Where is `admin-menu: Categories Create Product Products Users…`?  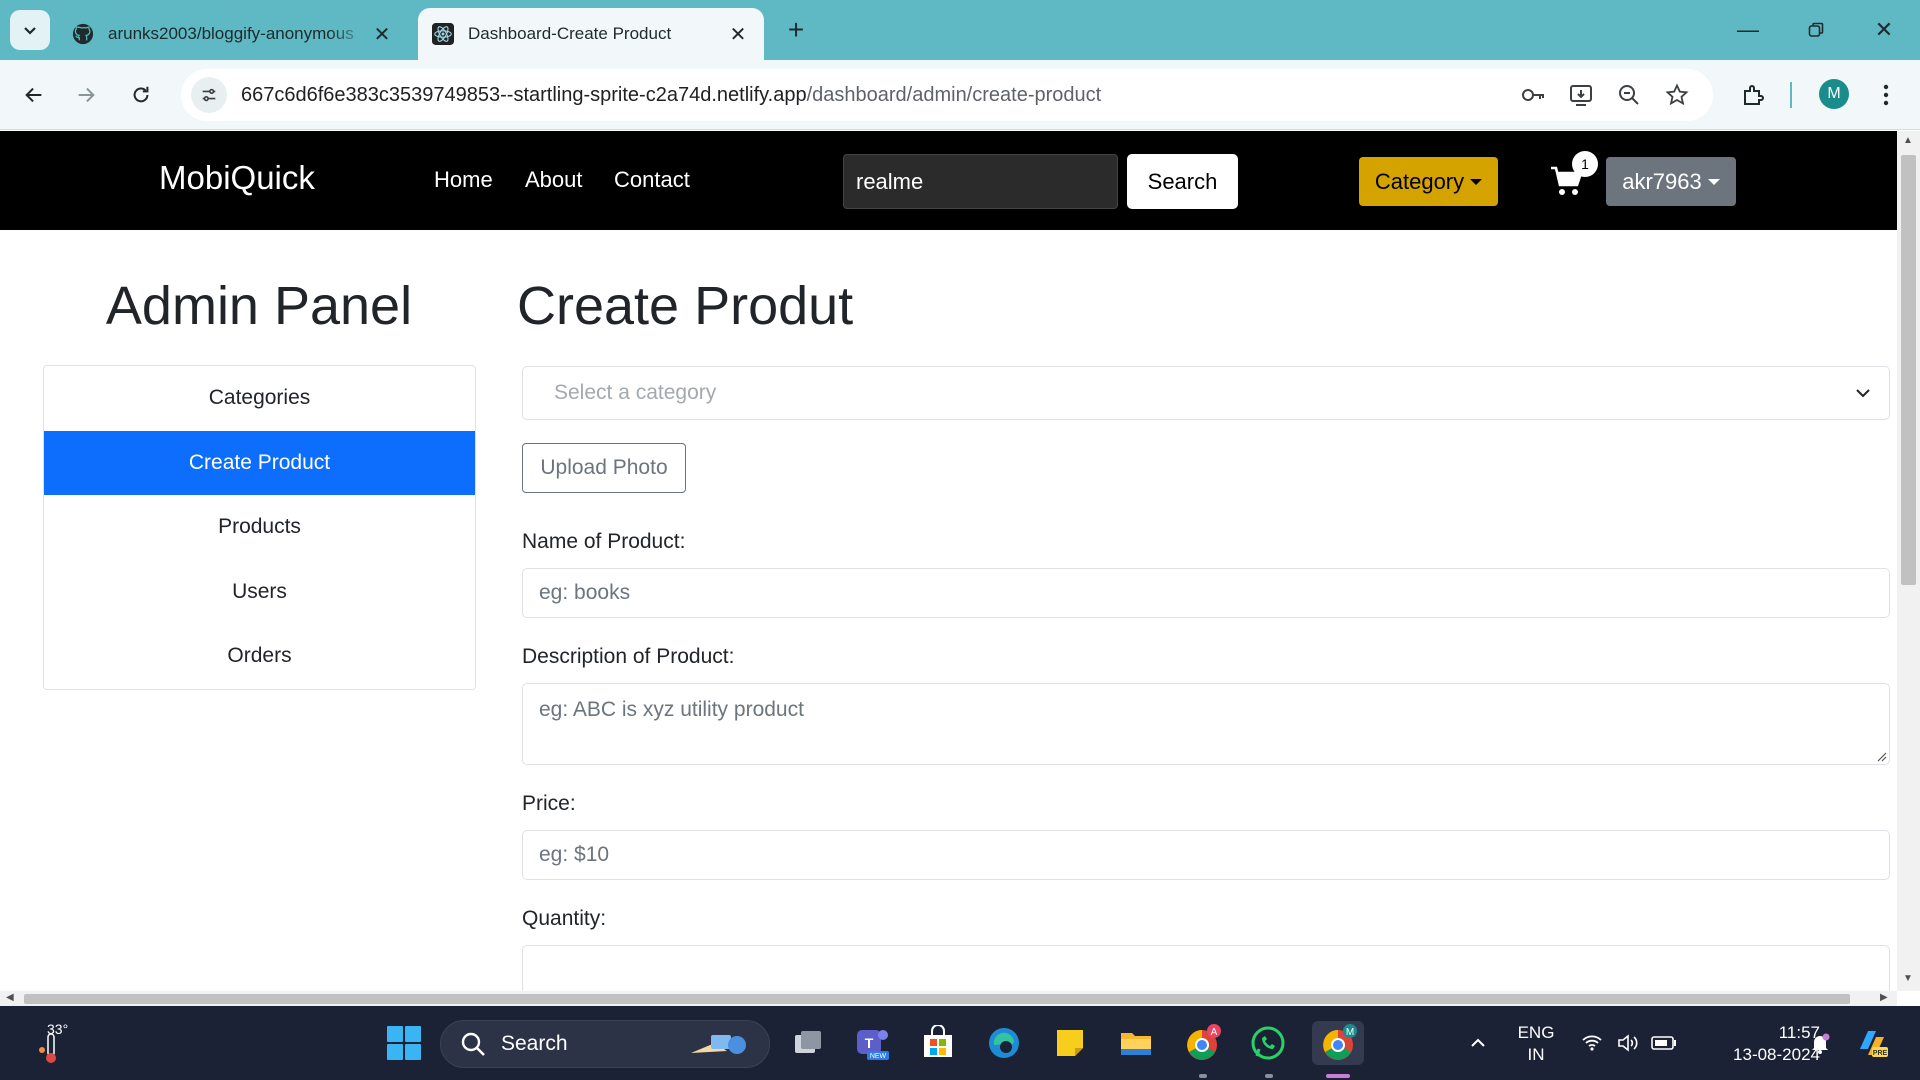
admin-menu: Categories Create Product Products Users… is located at coordinates (259, 527).